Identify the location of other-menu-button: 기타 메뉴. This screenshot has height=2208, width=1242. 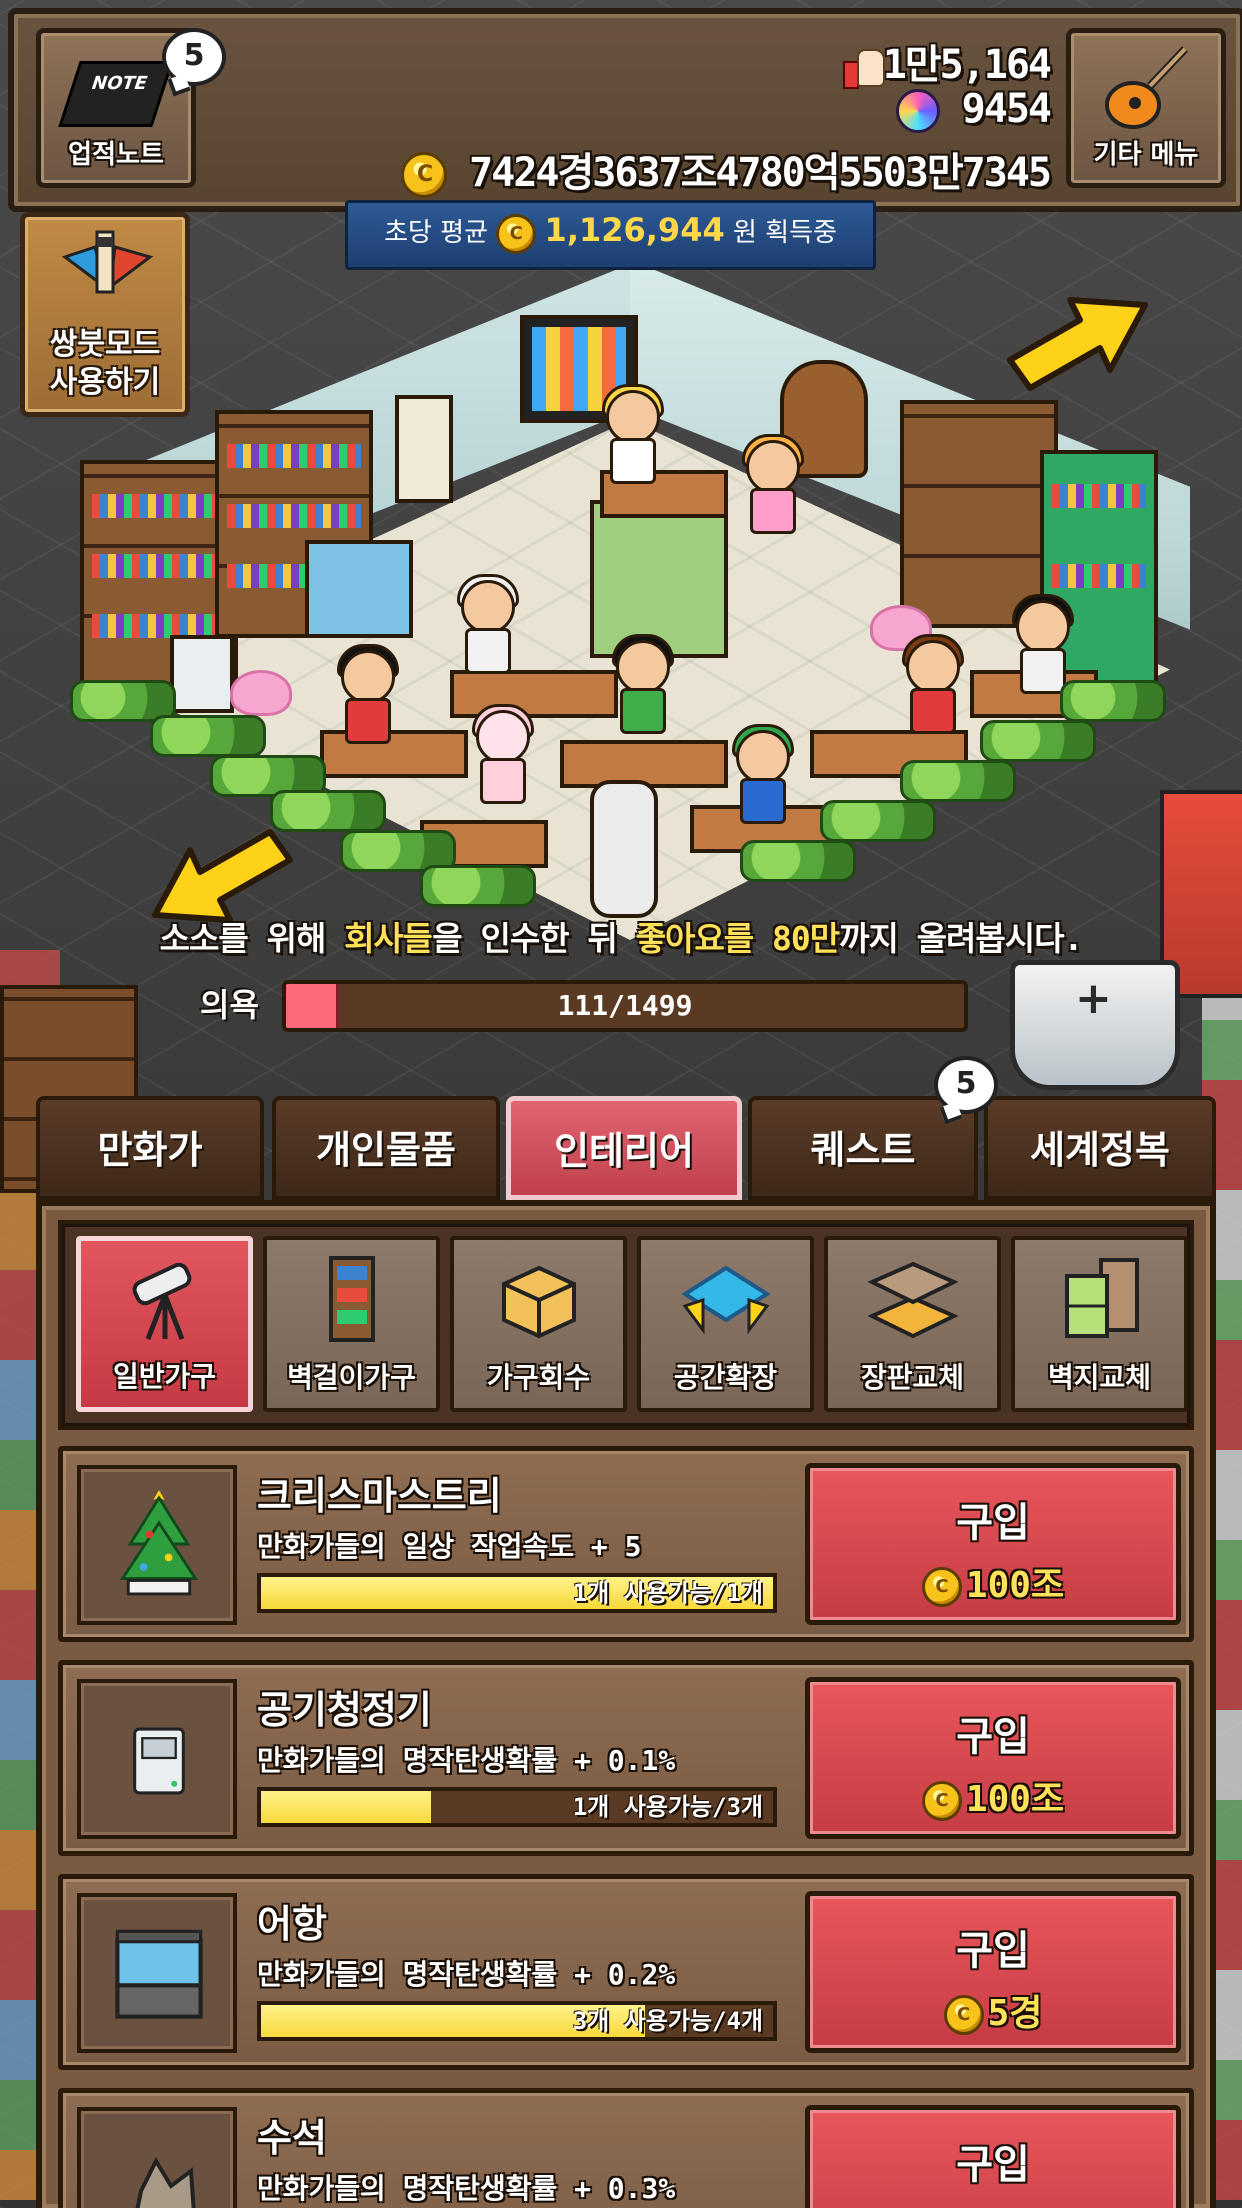
(1146, 108).